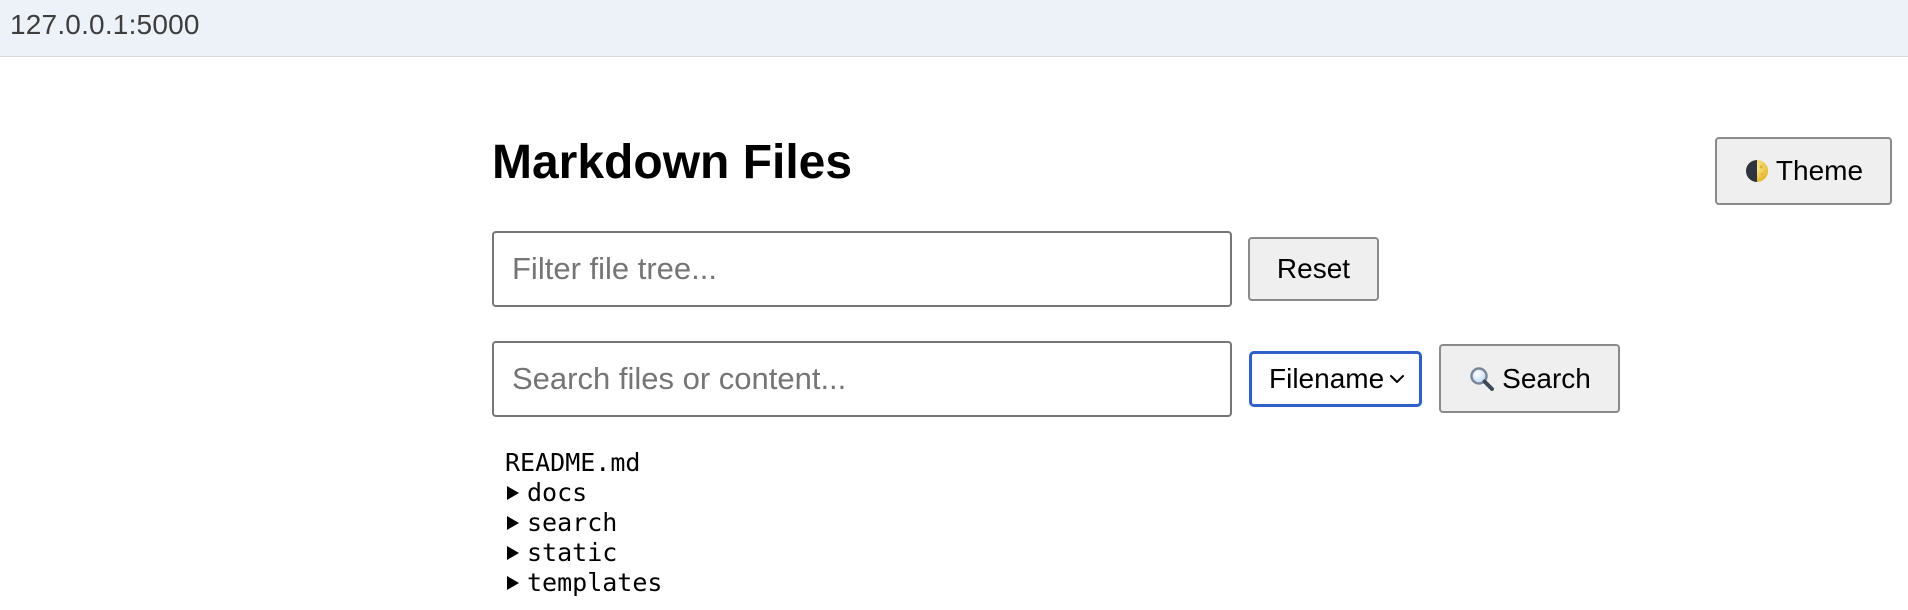  I want to click on folder-item-docs: docs, so click(583, 493).